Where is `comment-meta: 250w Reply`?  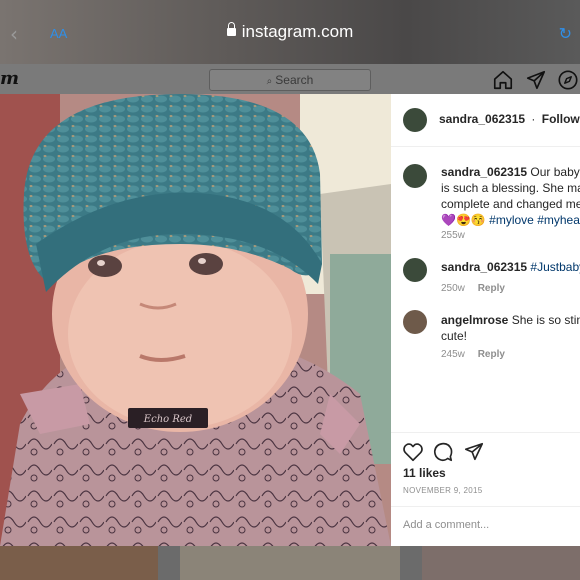
comment-meta: 250w Reply is located at coordinates (473, 288).